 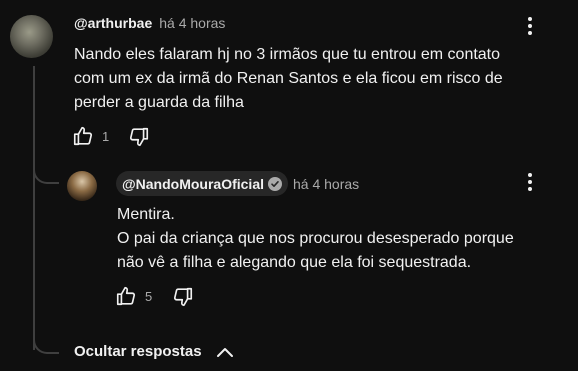 What do you see at coordinates (46, 171) in the screenshot?
I see `thread-connector` at bounding box center [46, 171].